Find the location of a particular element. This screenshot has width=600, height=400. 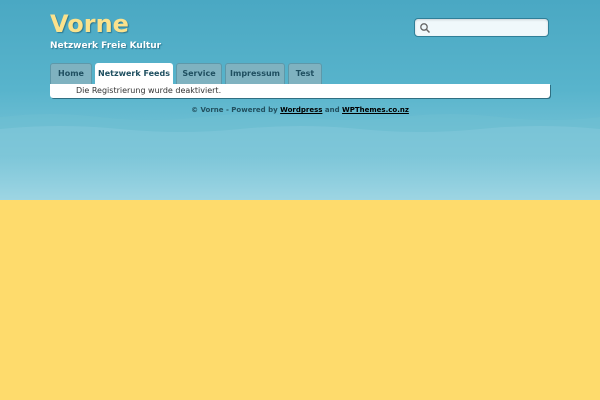

search-box is located at coordinates (481, 27).